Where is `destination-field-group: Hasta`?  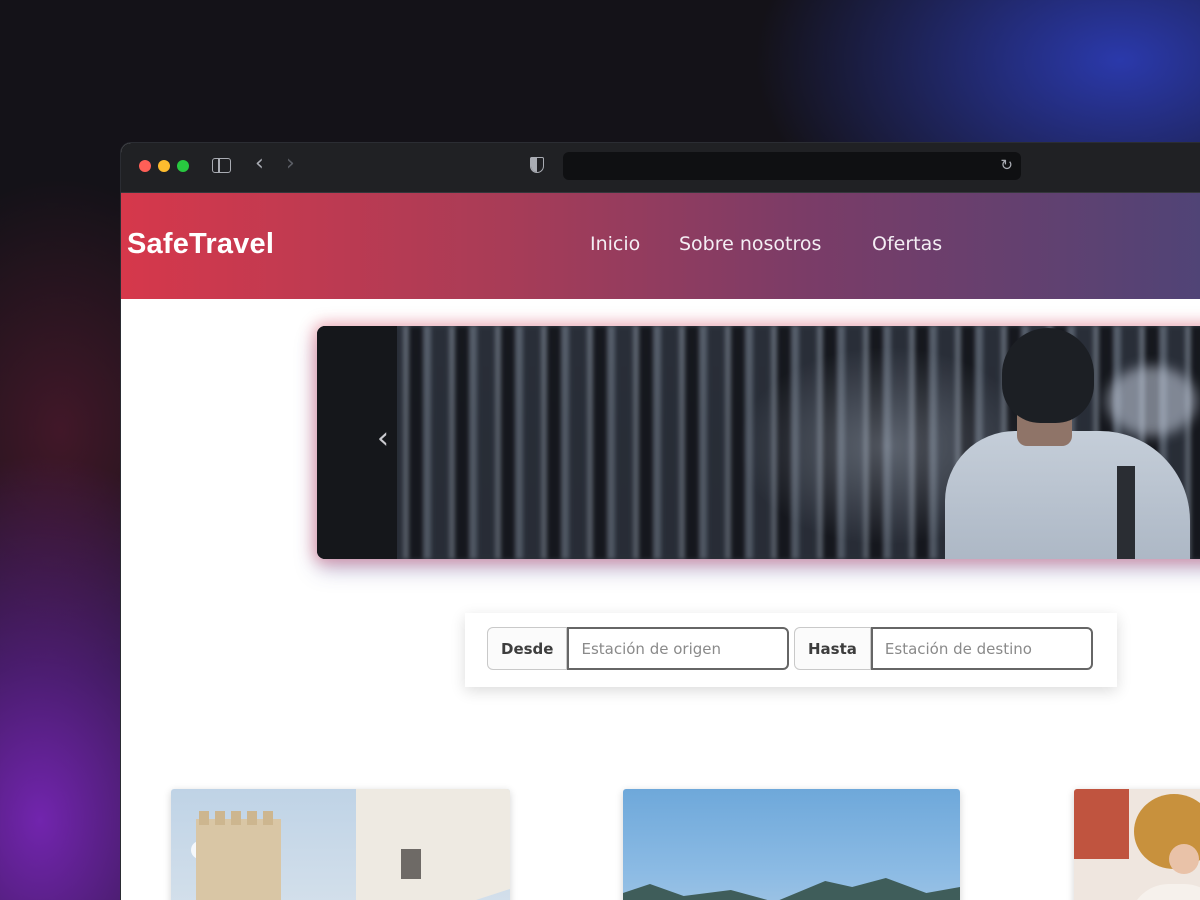
destination-field-group: Hasta is located at coordinates (943, 648).